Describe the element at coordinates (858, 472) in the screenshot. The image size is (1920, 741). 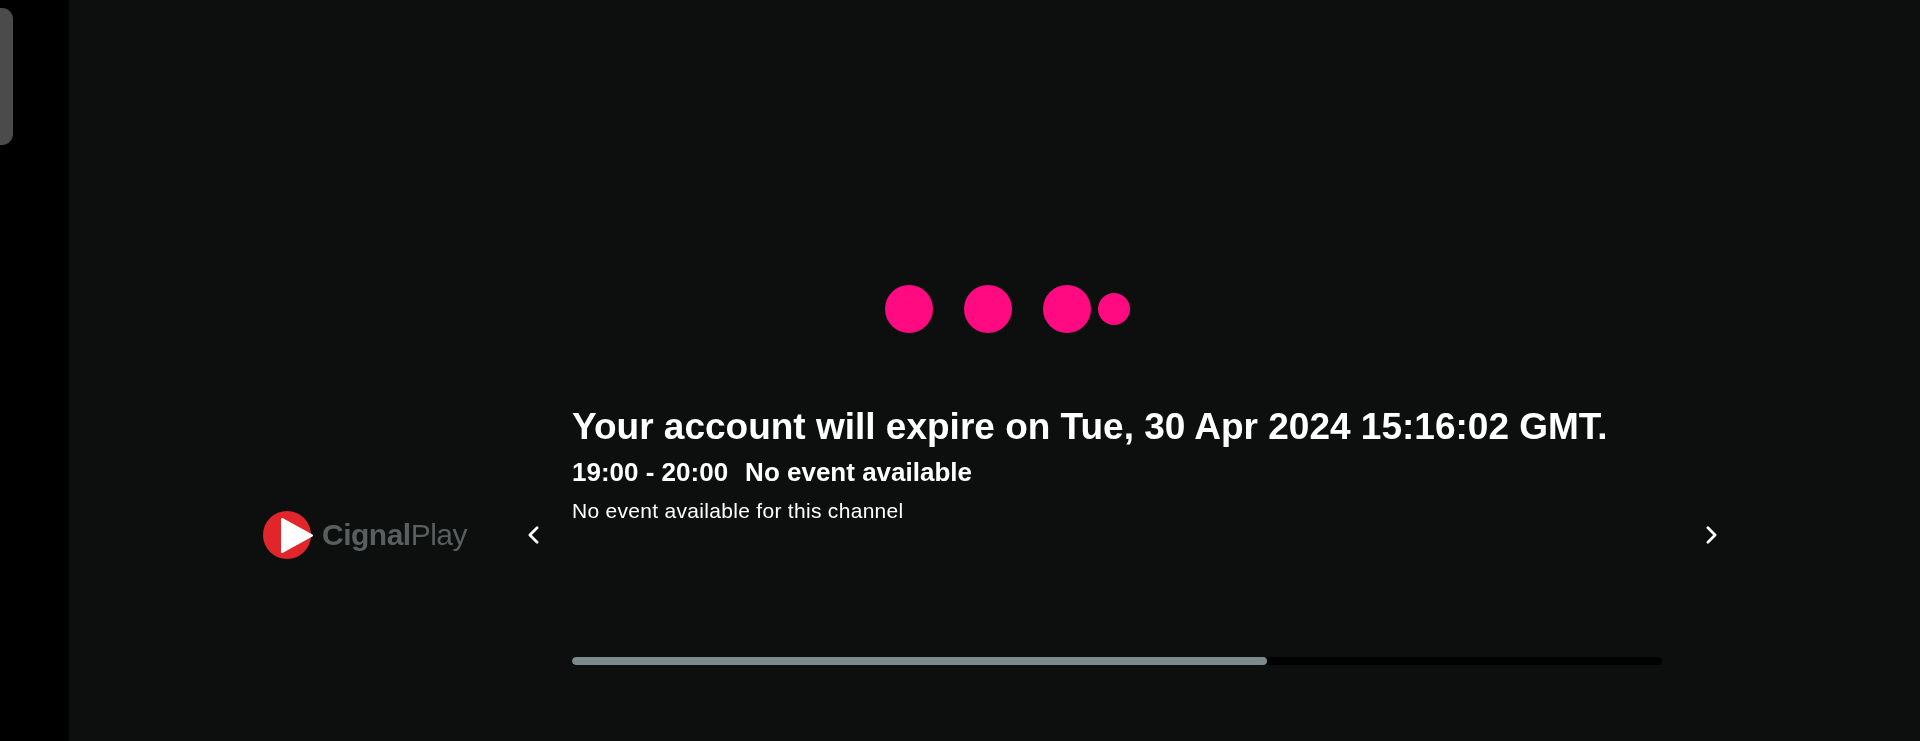
I see `program-title: No event available` at that location.